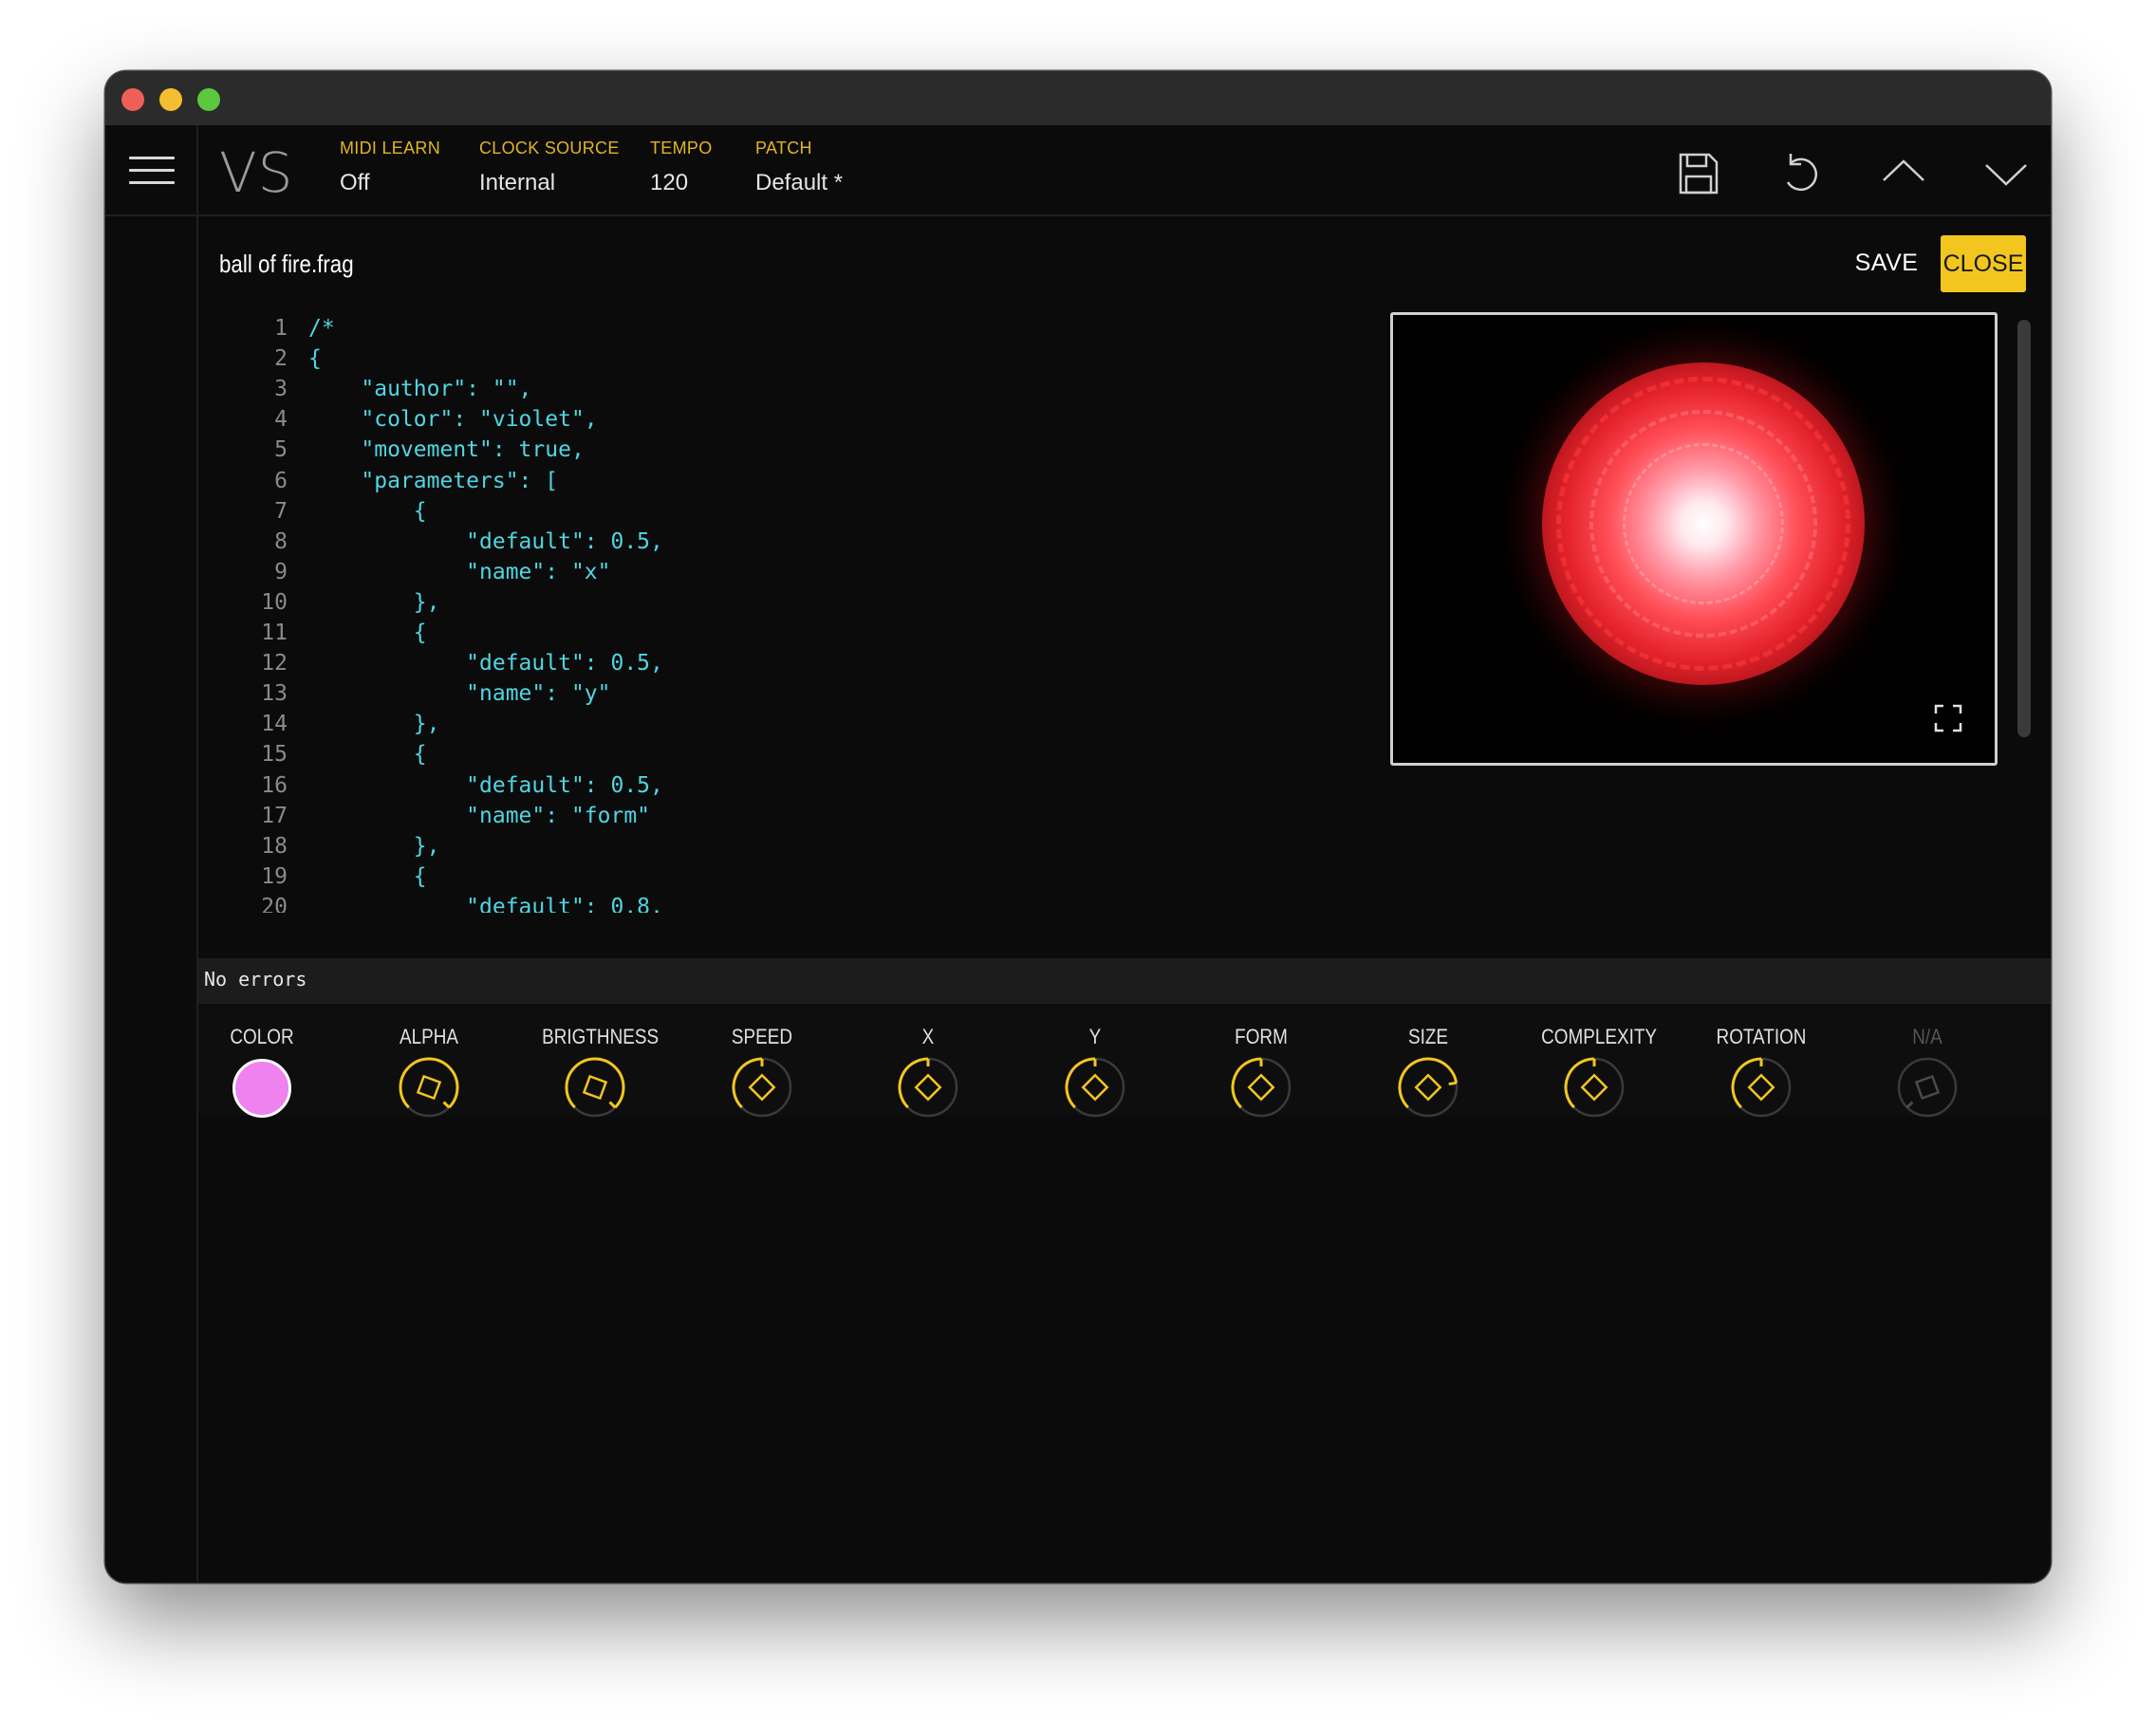 This screenshot has height=1723, width=2156. I want to click on line-number: 19, so click(274, 876).